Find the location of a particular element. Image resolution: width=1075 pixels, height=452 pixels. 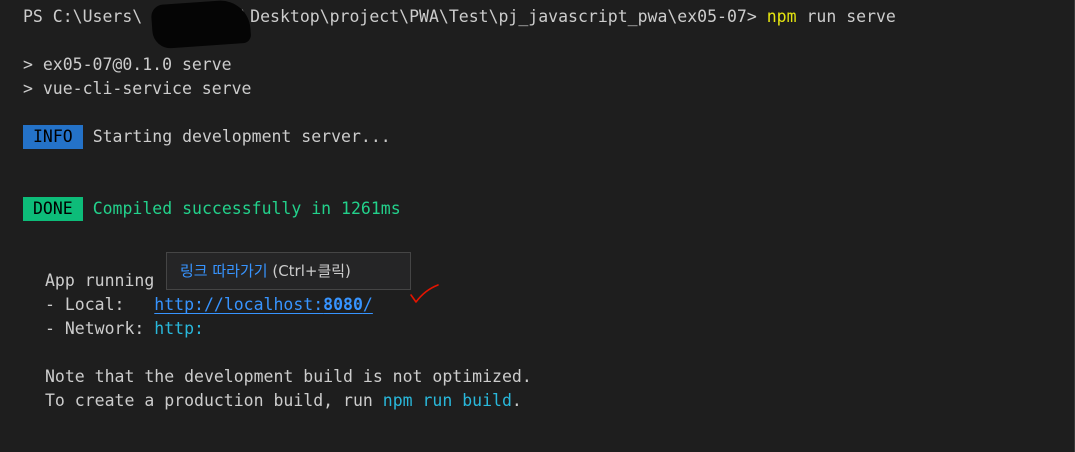

network-label: - Network: is located at coordinates (100, 328).